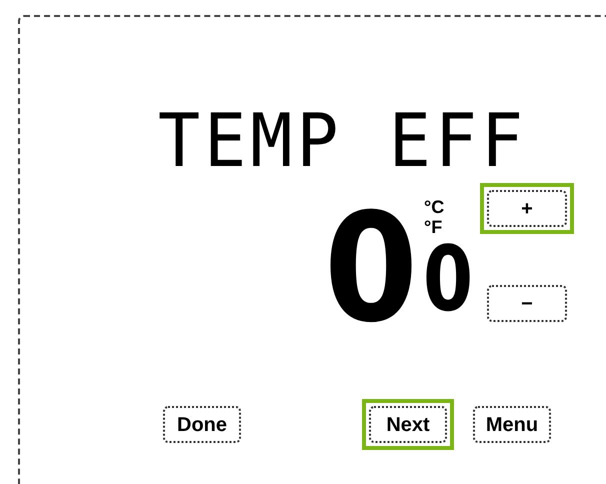 This screenshot has width=606, height=484. I want to click on lcd-button: Next, so click(408, 424).